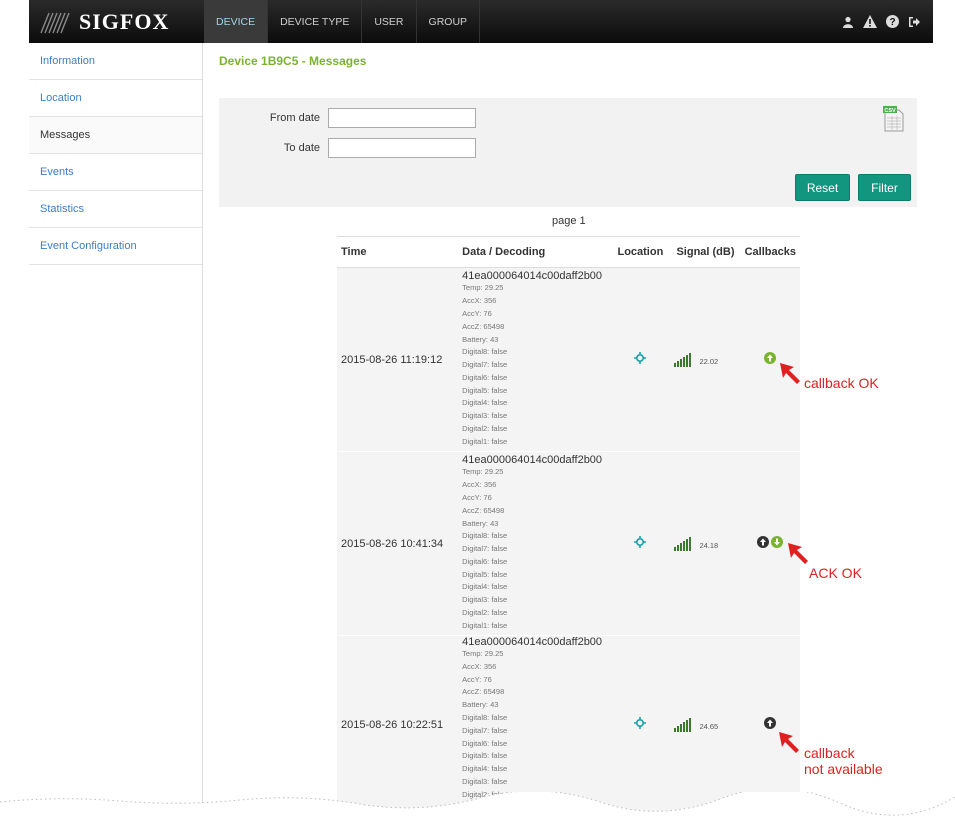 The image size is (955, 828). Describe the element at coordinates (848, 22) in the screenshot. I see `user-icon` at that location.